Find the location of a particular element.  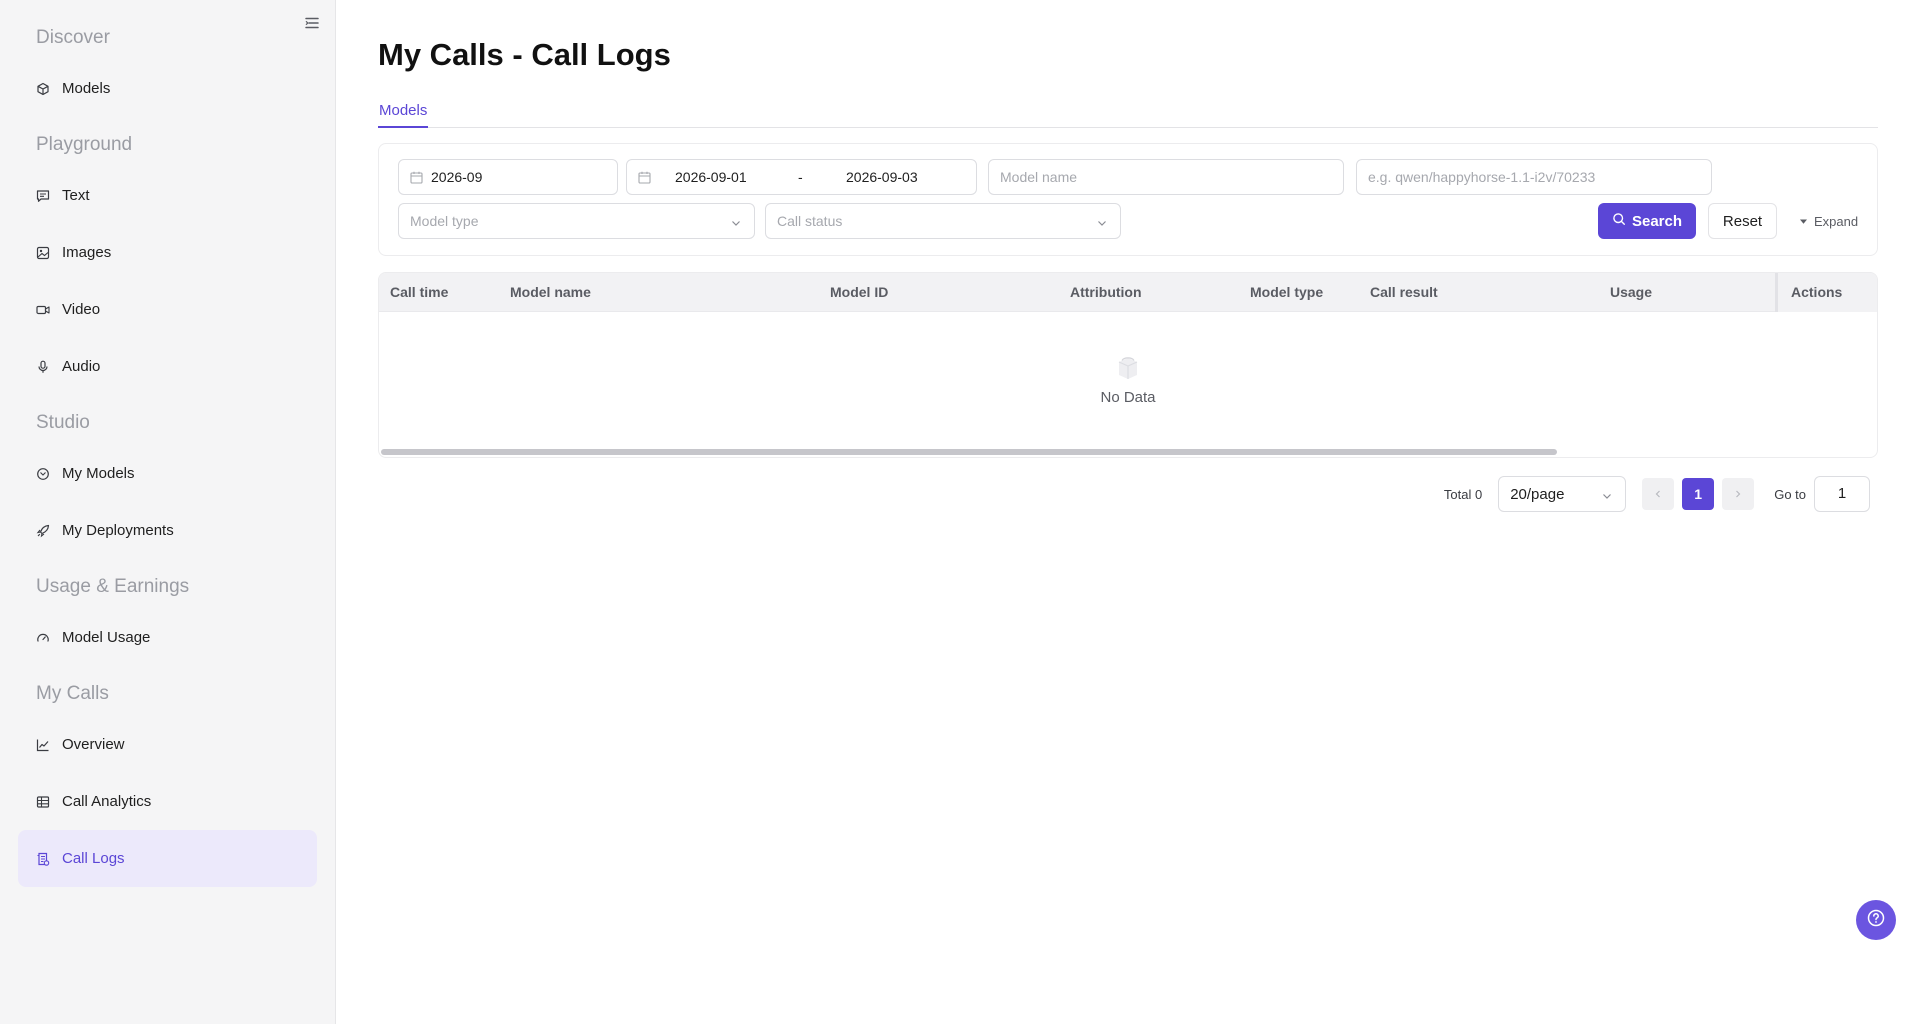

chevron-right-icon is located at coordinates (1738, 494).